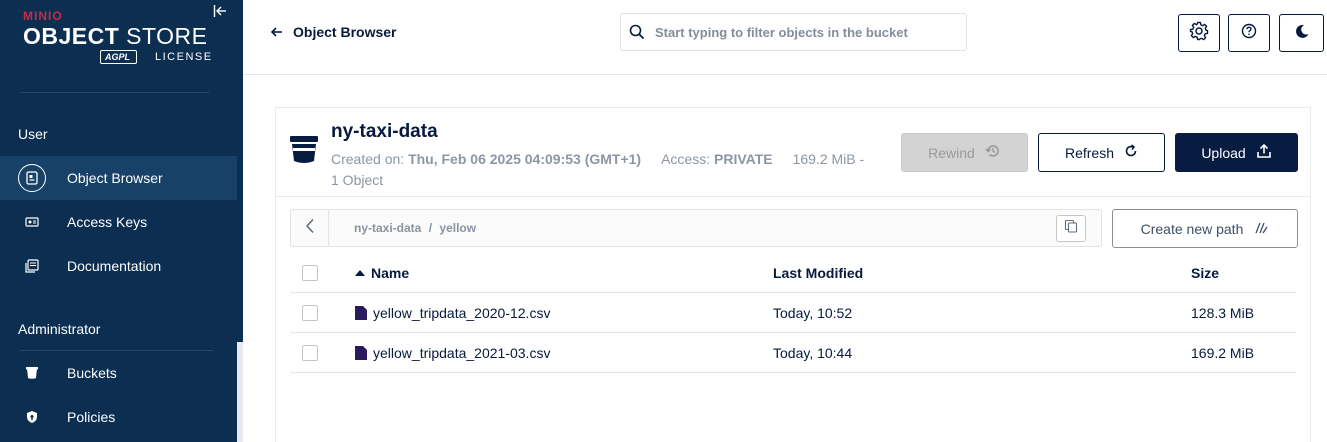 This screenshot has width=1327, height=442. I want to click on sidebar-item-buckets: Buckets, so click(118, 373).